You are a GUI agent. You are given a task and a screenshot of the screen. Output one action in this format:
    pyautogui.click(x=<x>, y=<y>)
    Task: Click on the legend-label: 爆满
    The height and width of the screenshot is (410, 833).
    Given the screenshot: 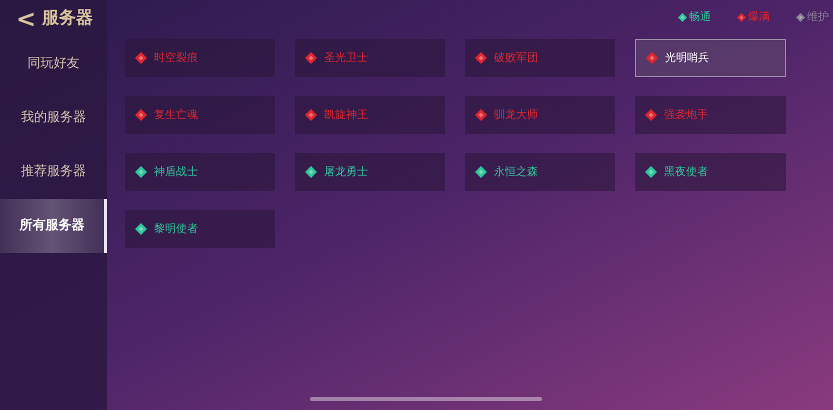 What is the action you would take?
    pyautogui.click(x=759, y=16)
    